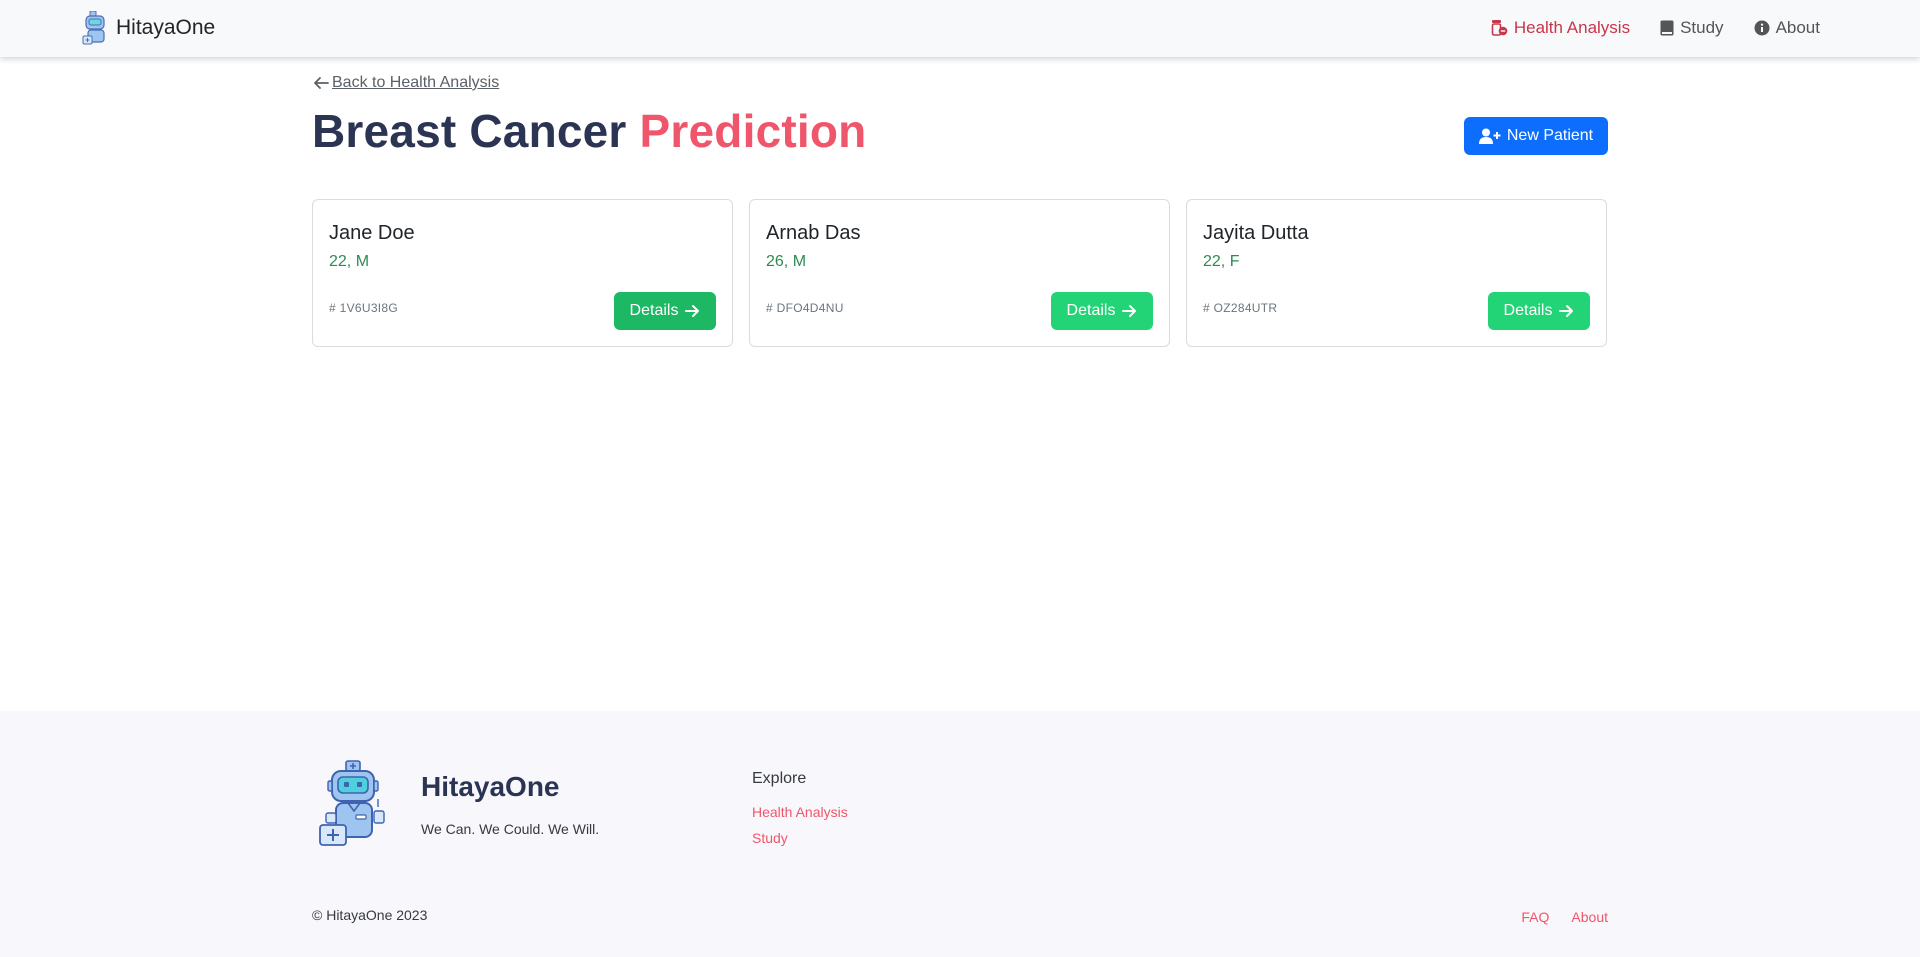 This screenshot has height=957, width=1920. What do you see at coordinates (510, 829) in the screenshot?
I see `footer-tagline: We Can. We Could. We Will.` at bounding box center [510, 829].